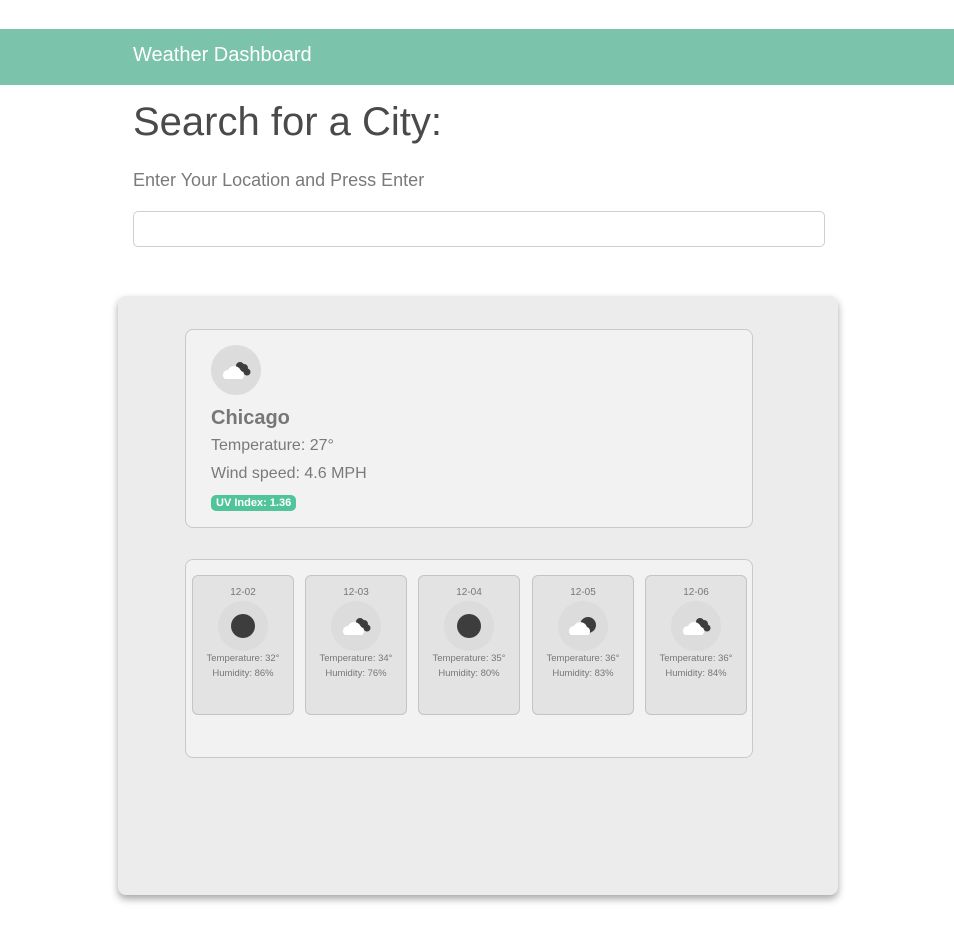 The height and width of the screenshot is (939, 954). Describe the element at coordinates (583, 673) in the screenshot. I see `forecast-humidity: Humidity: 83%` at that location.